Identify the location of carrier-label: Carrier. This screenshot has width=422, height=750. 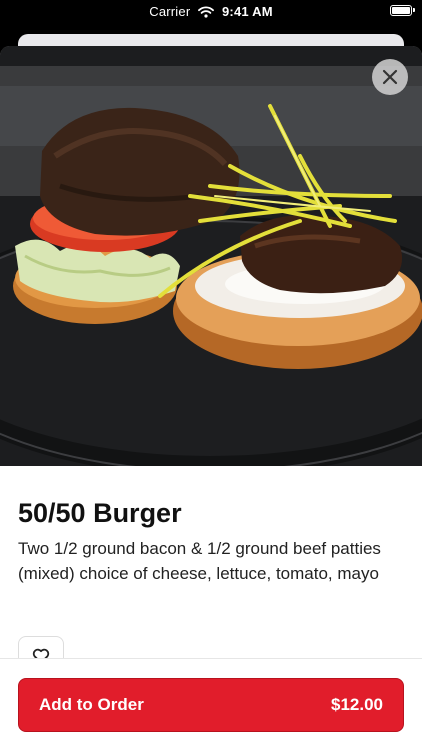
(170, 11).